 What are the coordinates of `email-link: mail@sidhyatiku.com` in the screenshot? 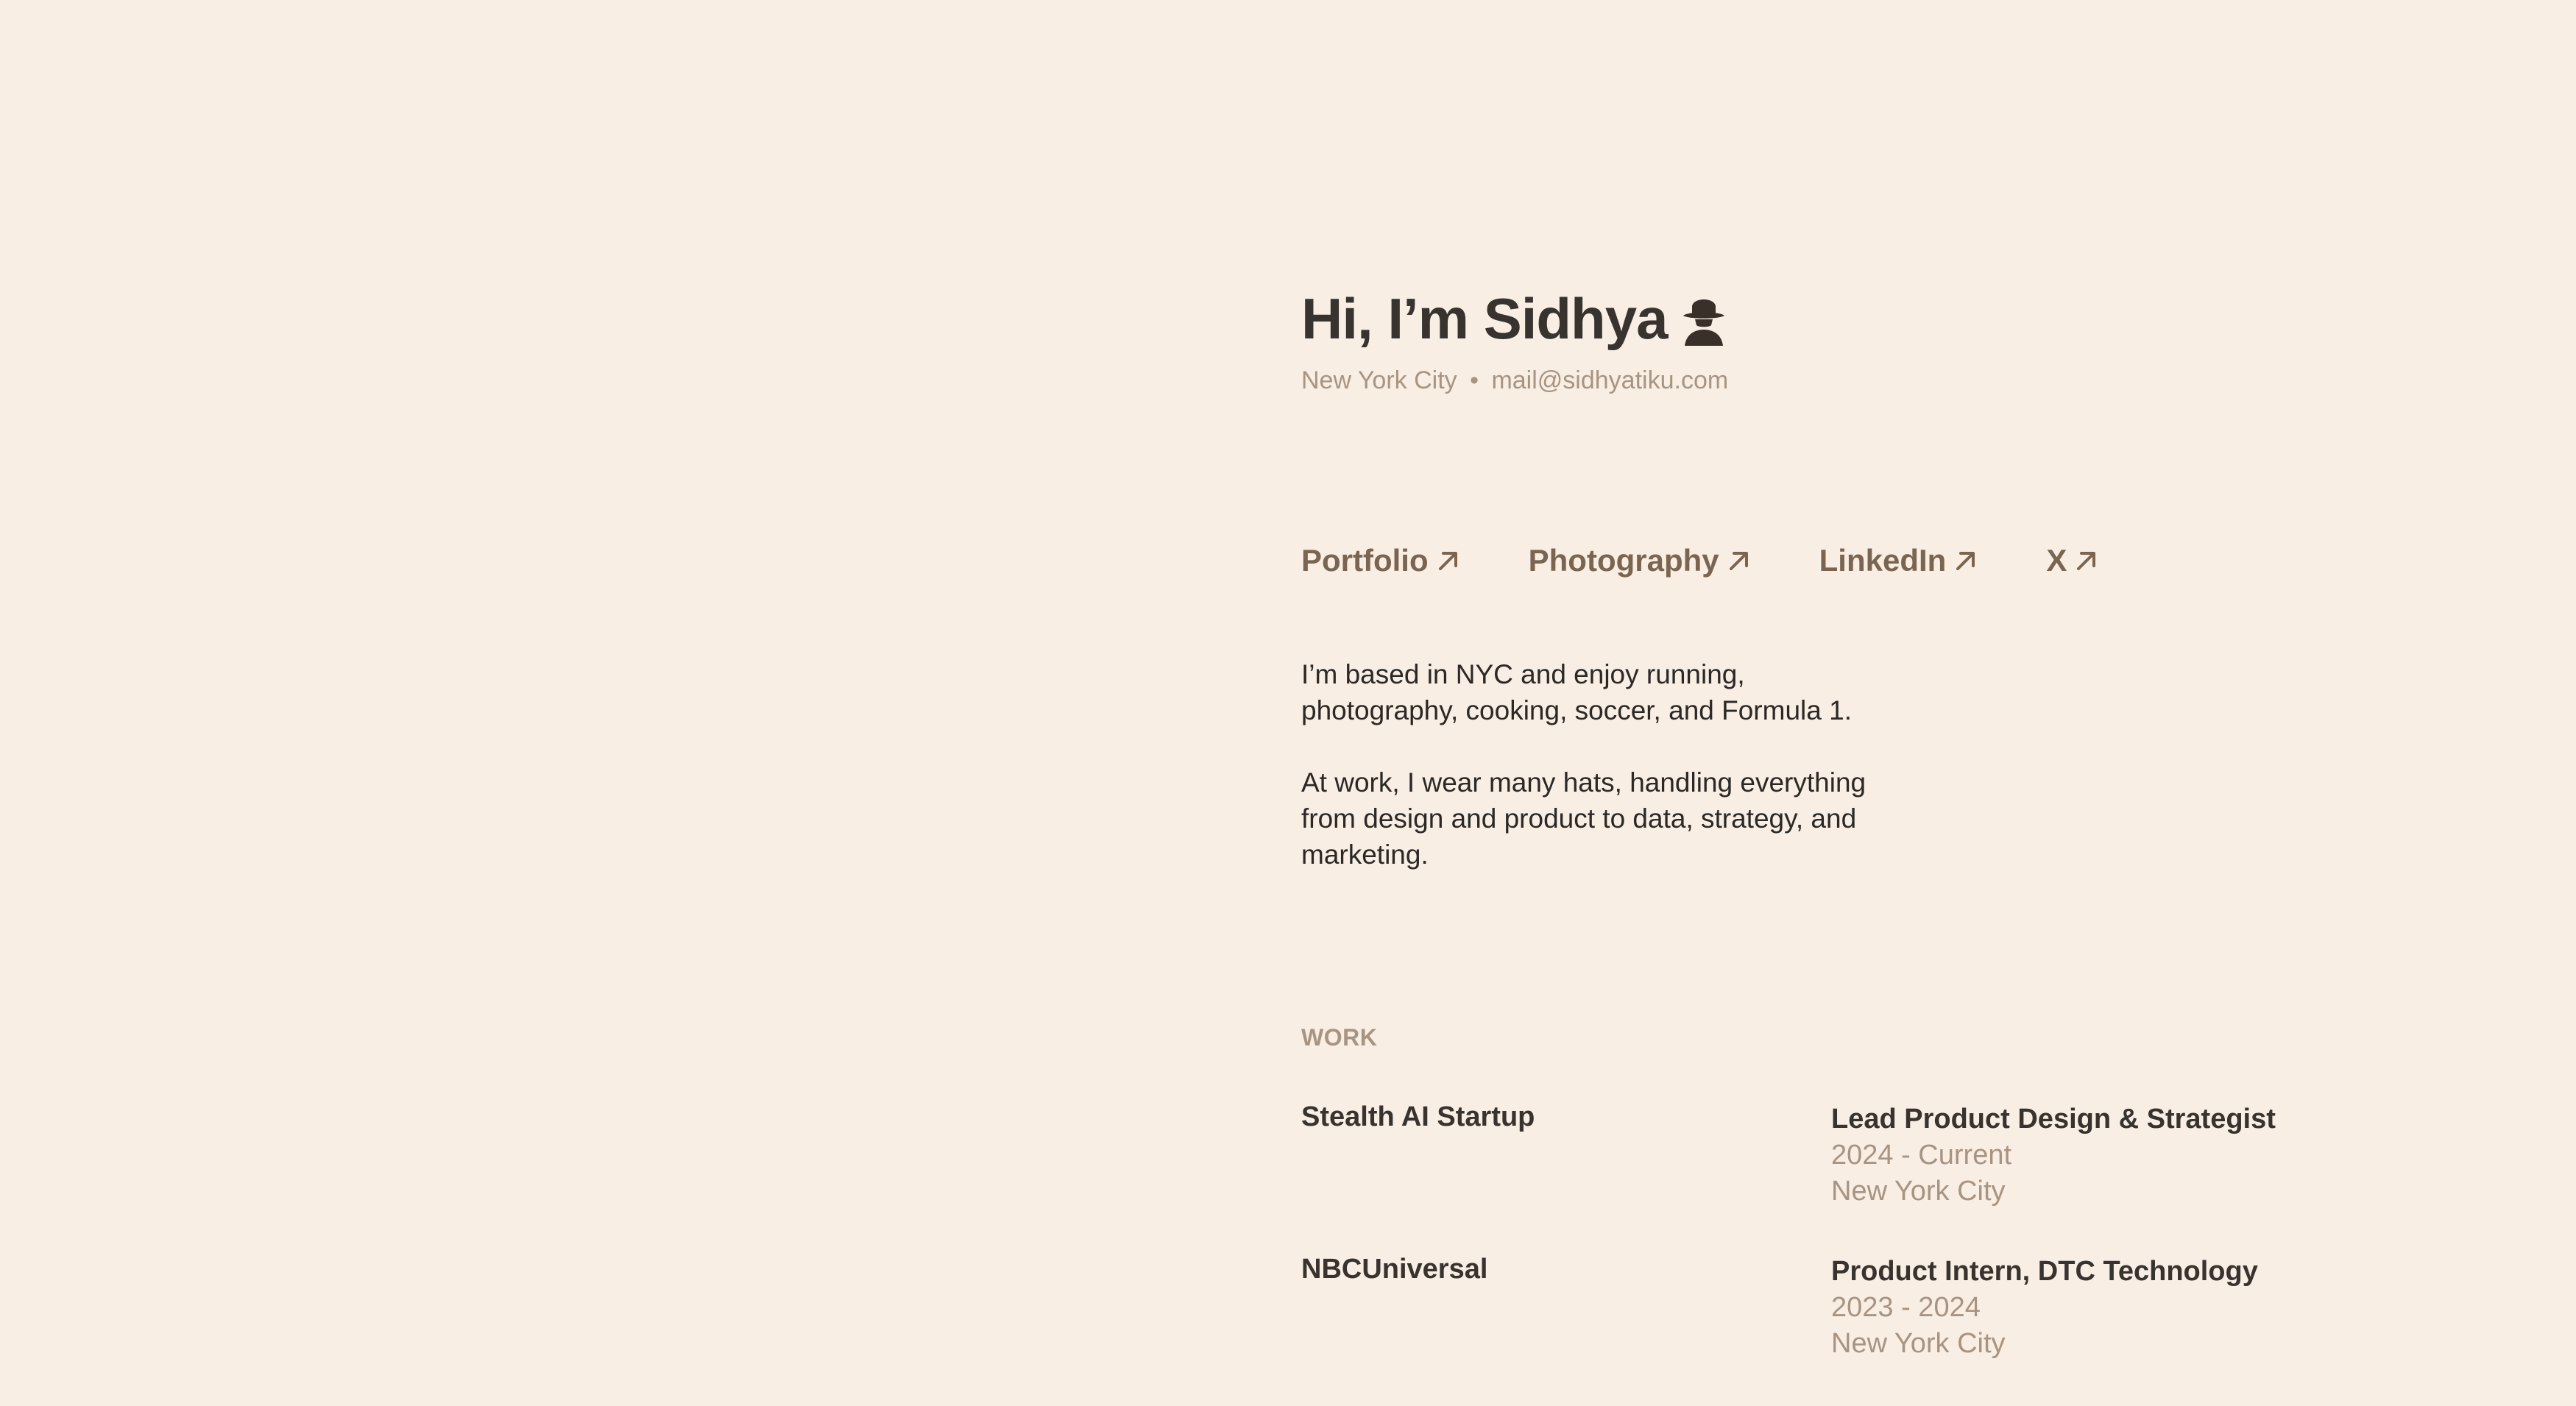 It's located at (1609, 380).